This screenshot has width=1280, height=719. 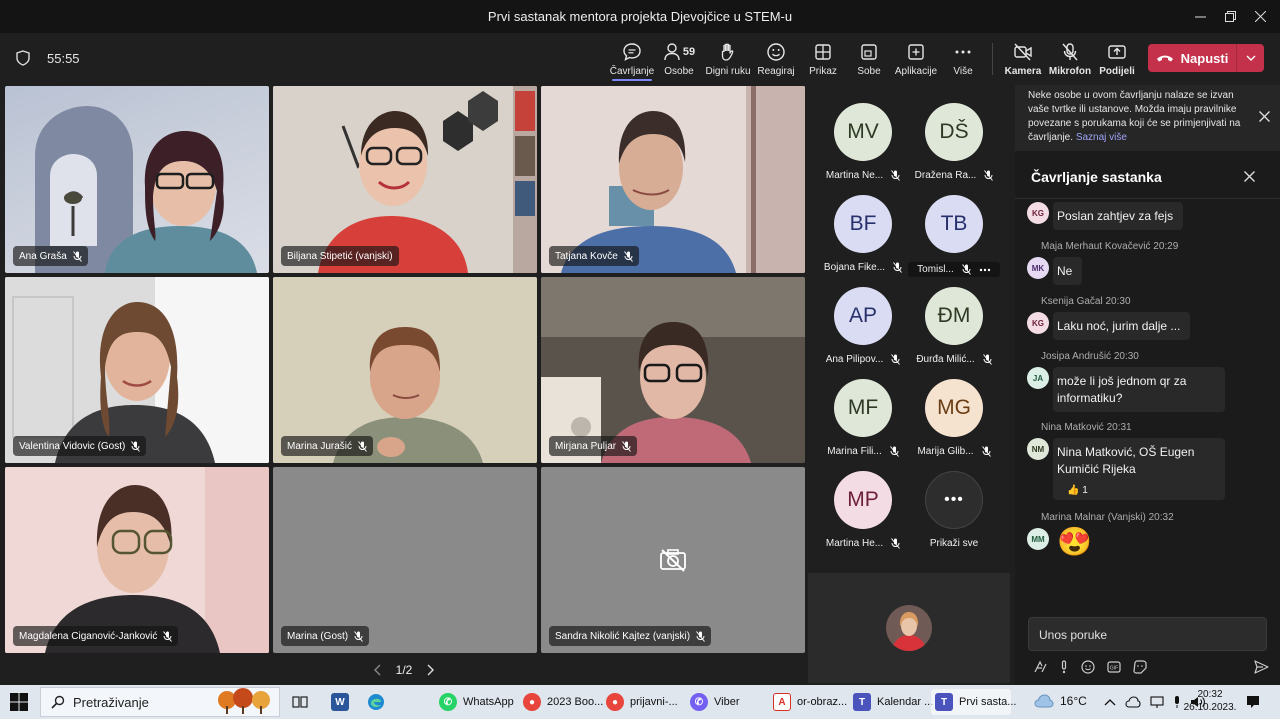 What do you see at coordinates (632, 61) in the screenshot?
I see `chat-button: Čavrljanje` at bounding box center [632, 61].